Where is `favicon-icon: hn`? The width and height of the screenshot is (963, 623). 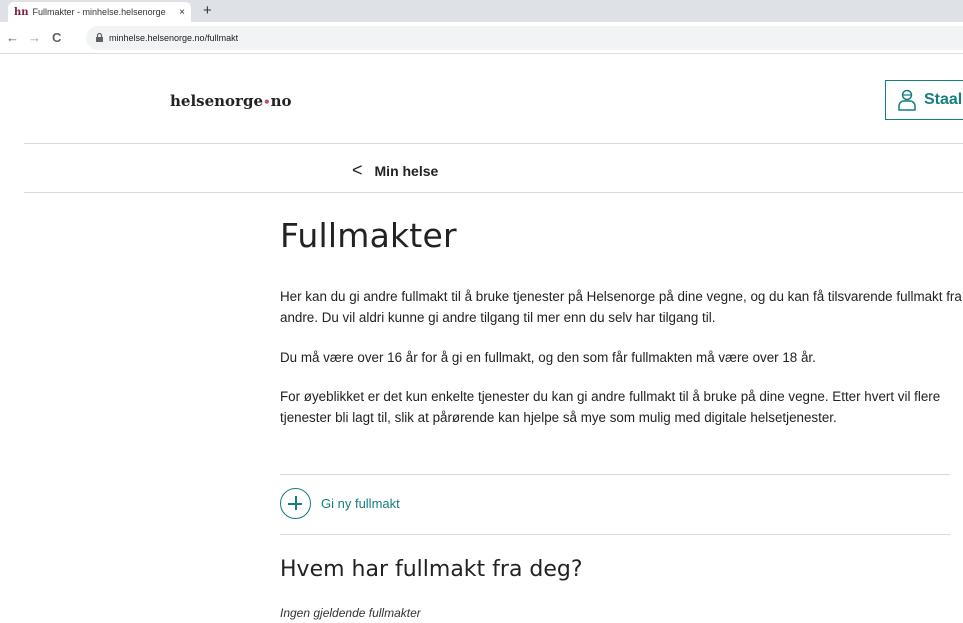 favicon-icon: hn is located at coordinates (21, 12).